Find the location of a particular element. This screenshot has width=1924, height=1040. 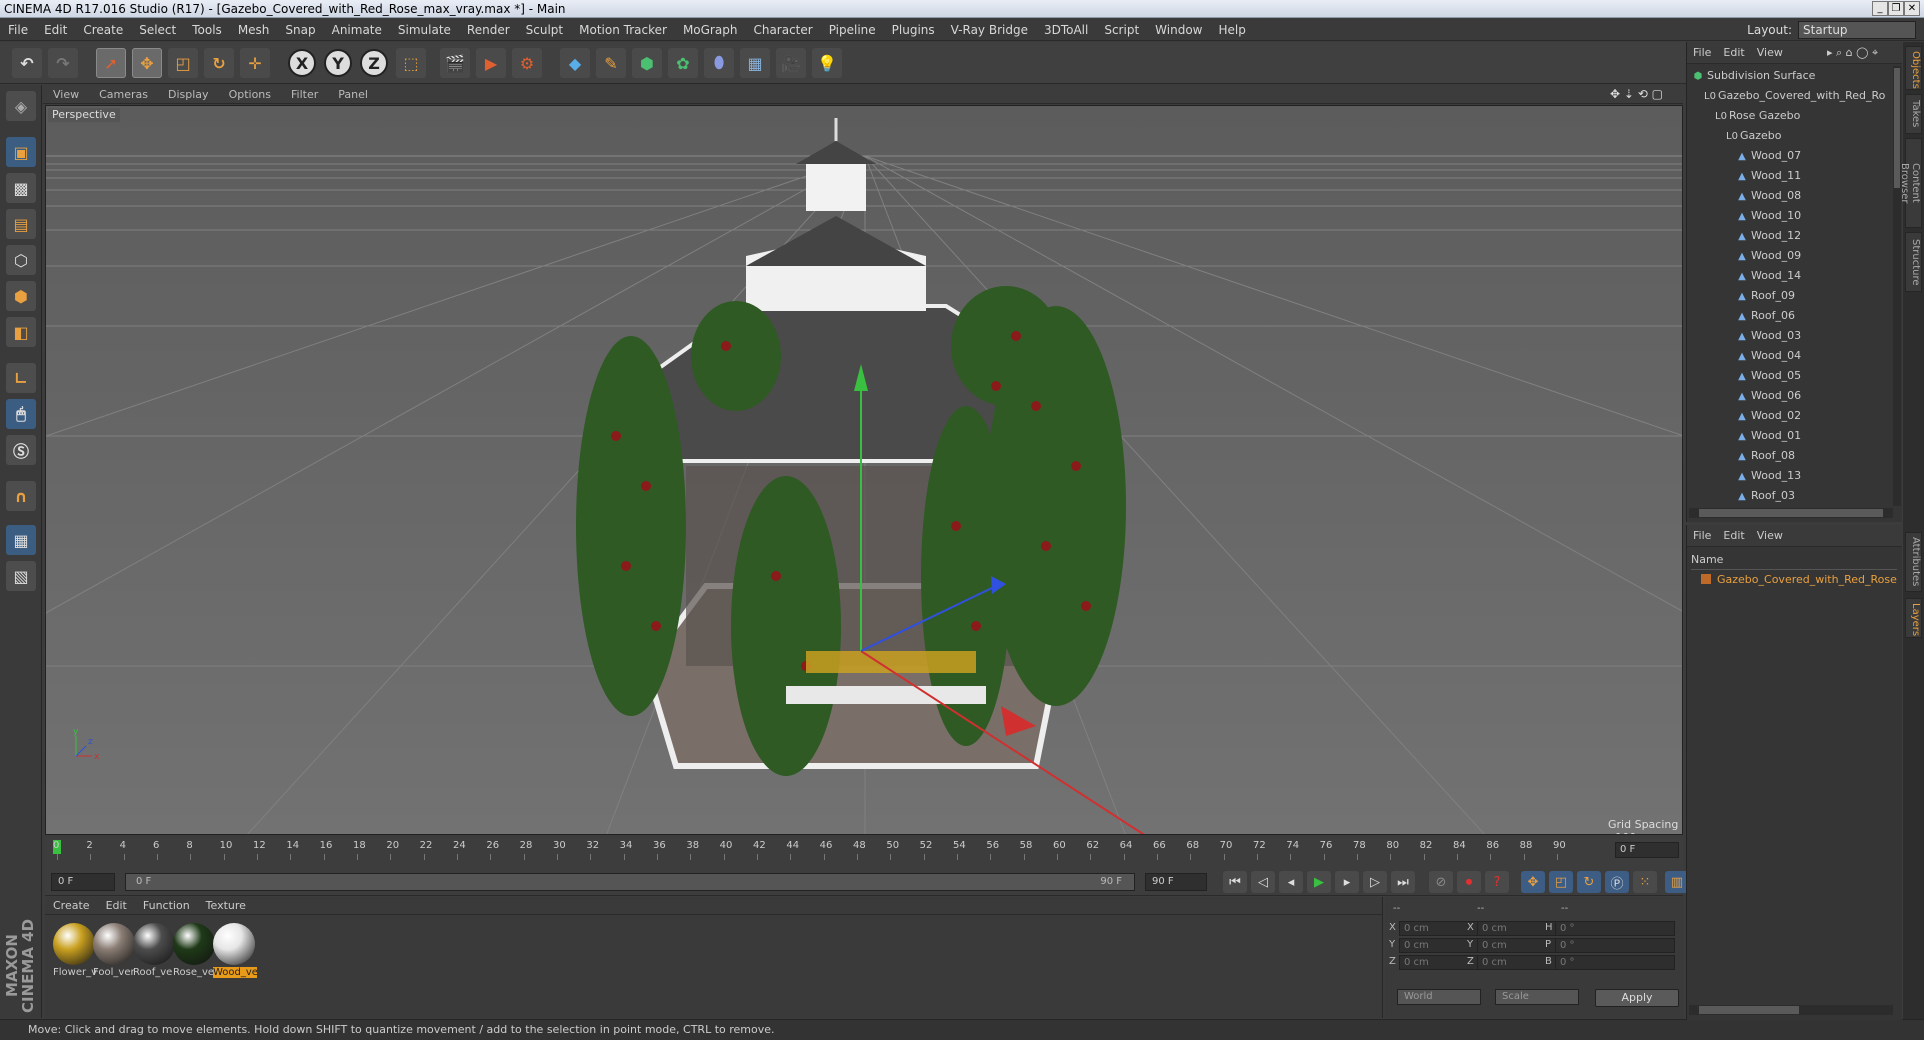

pen-icon: ✎ is located at coordinates (611, 63).